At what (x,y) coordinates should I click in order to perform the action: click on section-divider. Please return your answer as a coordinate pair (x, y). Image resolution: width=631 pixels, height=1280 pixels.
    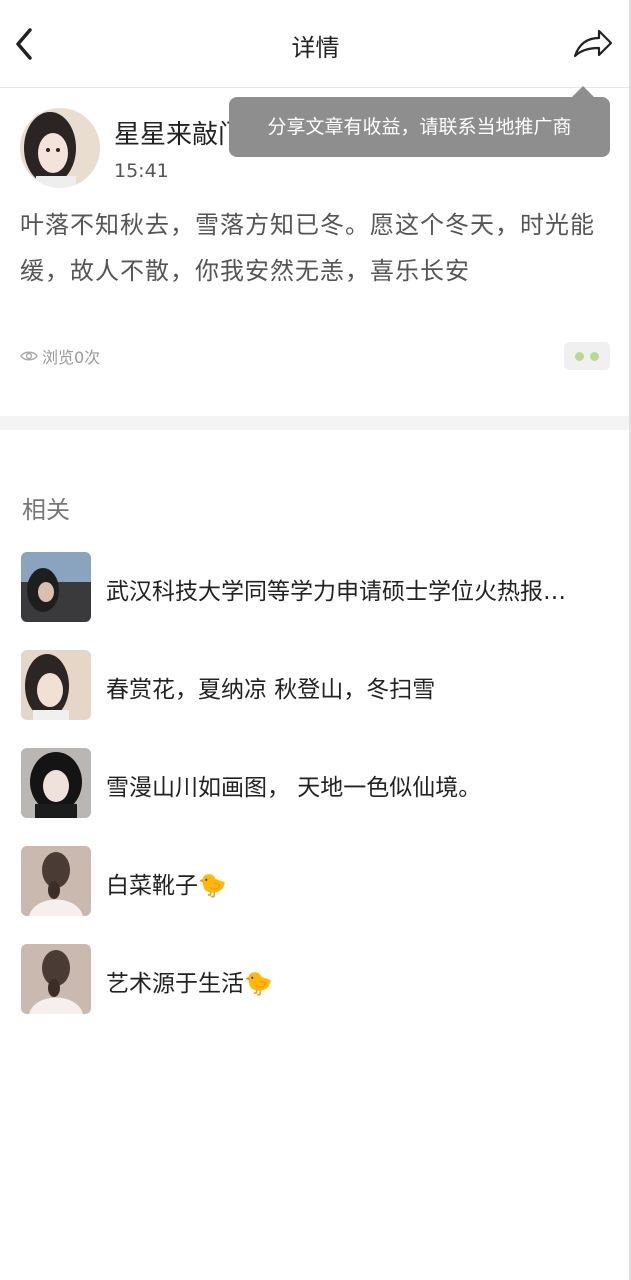
    Looking at the image, I should click on (315, 423).